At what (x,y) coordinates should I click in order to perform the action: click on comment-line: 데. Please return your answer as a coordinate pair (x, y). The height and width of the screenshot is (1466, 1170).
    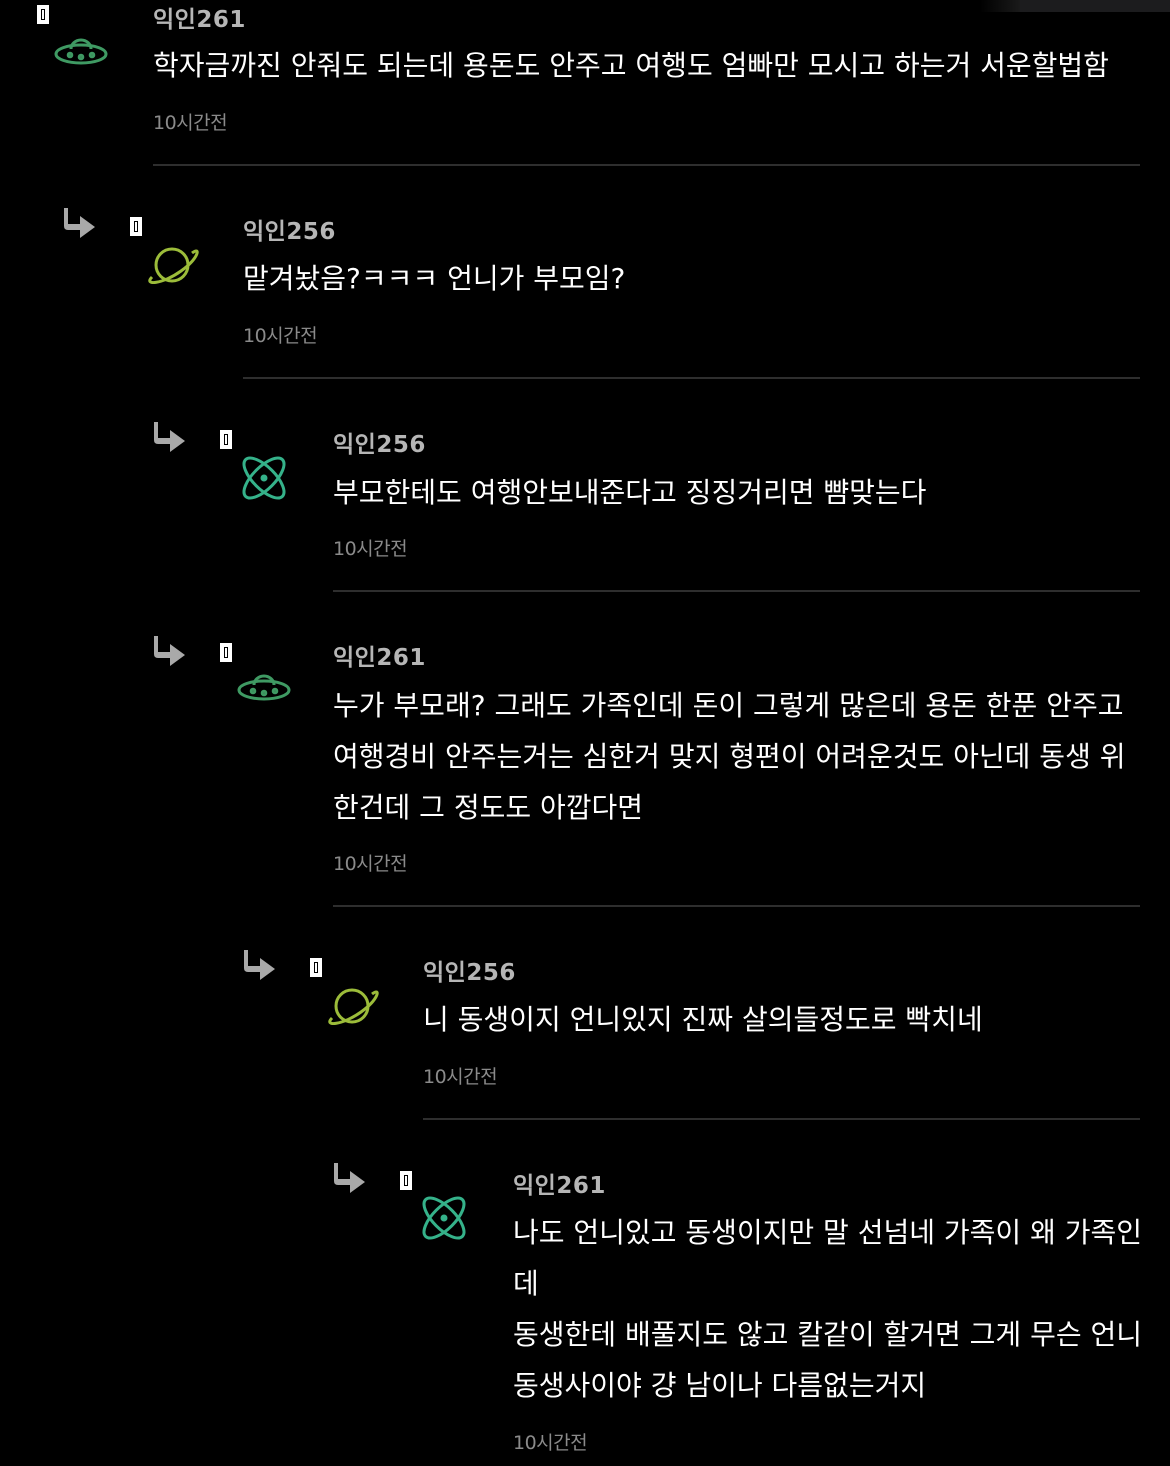
    Looking at the image, I should click on (526, 1283).